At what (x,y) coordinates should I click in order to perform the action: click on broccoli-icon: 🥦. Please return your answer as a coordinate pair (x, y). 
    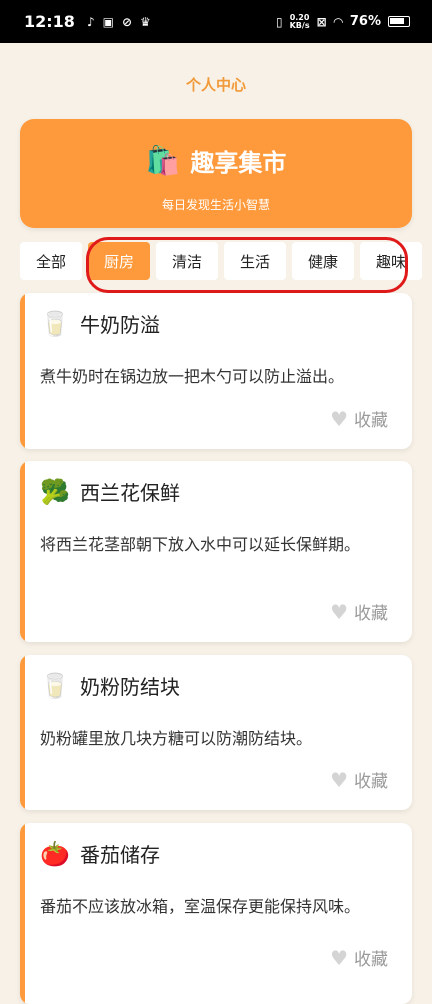
    Looking at the image, I should click on (55, 491).